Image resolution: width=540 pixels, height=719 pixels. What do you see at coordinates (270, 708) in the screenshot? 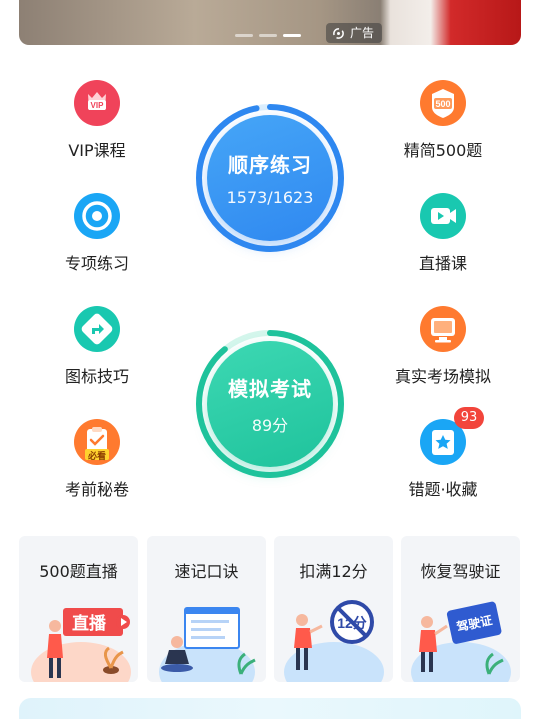
I see `bottom-promo-strip` at bounding box center [270, 708].